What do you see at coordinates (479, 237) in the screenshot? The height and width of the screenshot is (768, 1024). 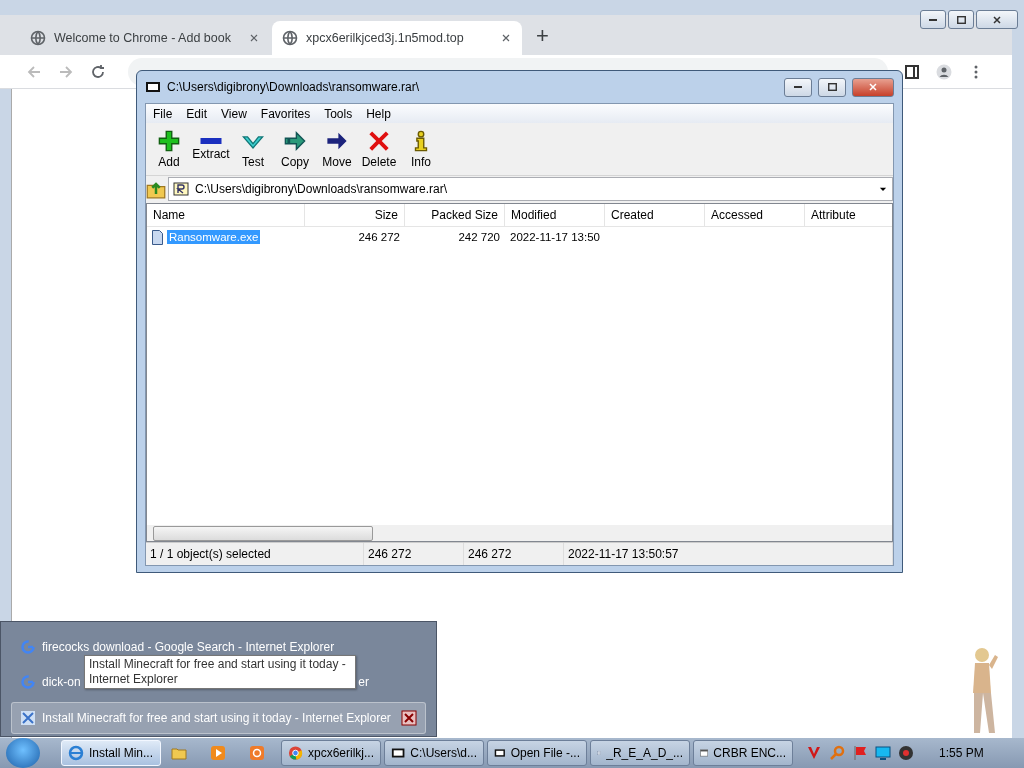 I see `table-cell-text: 242 720` at bounding box center [479, 237].